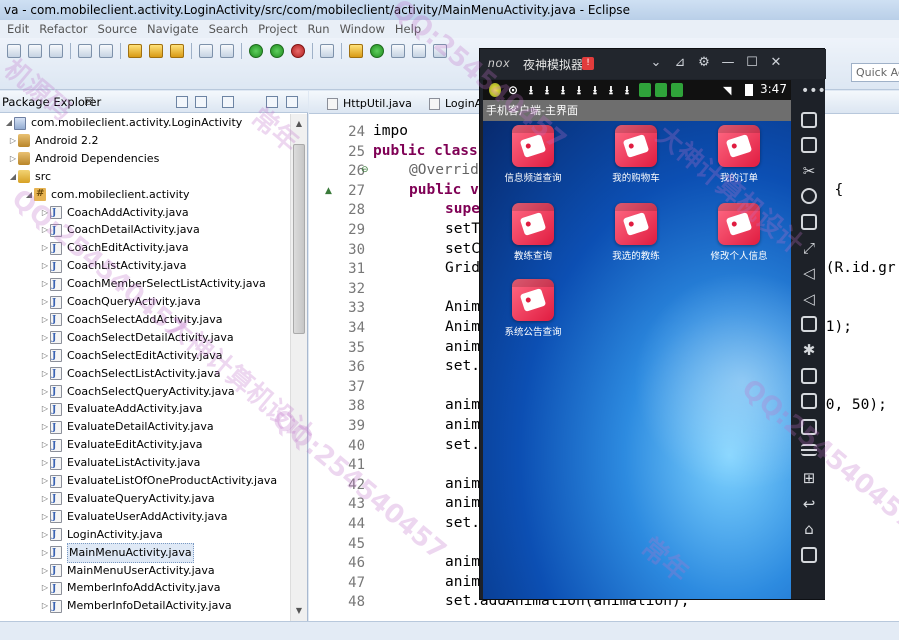 The height and width of the screenshot is (640, 899). Describe the element at coordinates (101, 535) in the screenshot. I see `tree-item: ▷ LoginActivity.java` at that location.